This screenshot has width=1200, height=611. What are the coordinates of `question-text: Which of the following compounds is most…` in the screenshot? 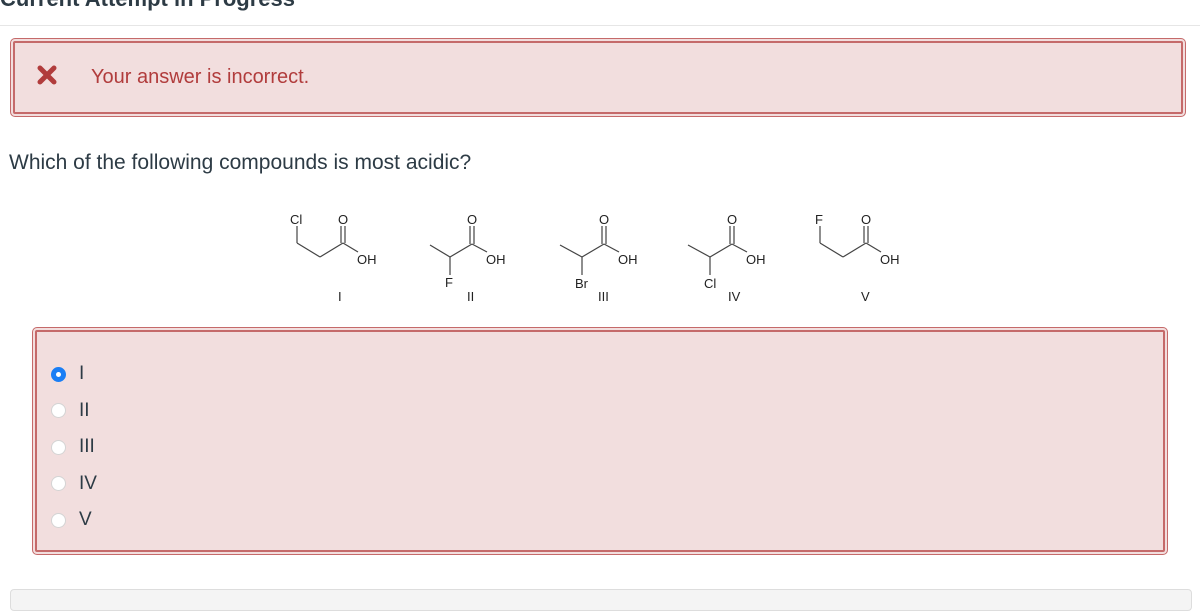 It's located at (240, 162).